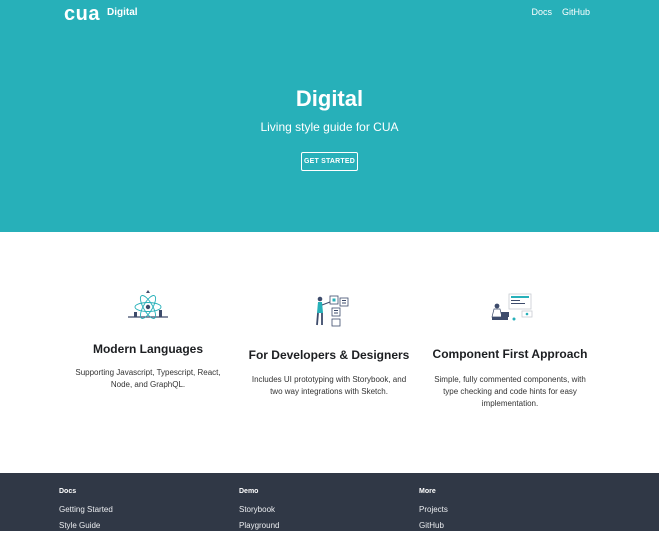  Describe the element at coordinates (329, 127) in the screenshot. I see `hero-subtitle: Living style guide for CUA` at that location.